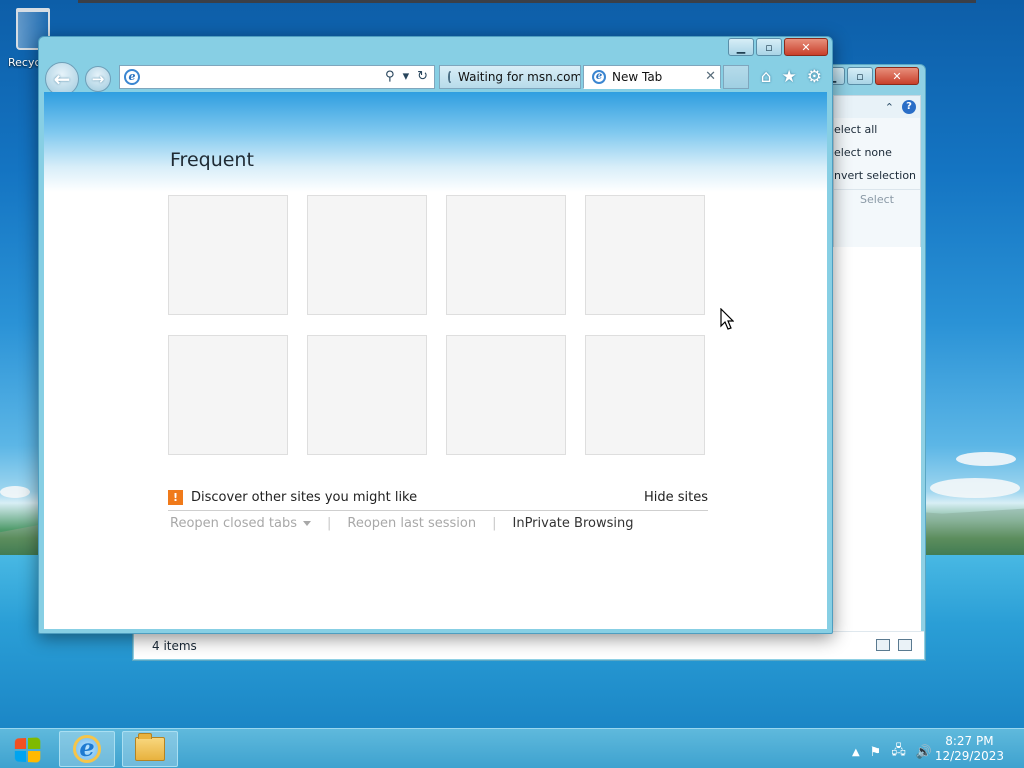  Describe the element at coordinates (527, 1) in the screenshot. I see `desktop-top-strip` at that location.